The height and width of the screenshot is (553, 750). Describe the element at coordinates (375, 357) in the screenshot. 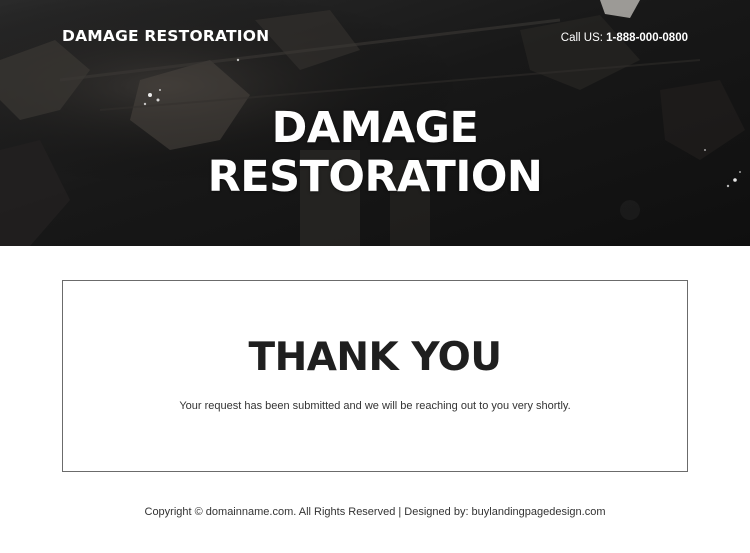

I see `thank-you-heading: THANK YOU` at that location.